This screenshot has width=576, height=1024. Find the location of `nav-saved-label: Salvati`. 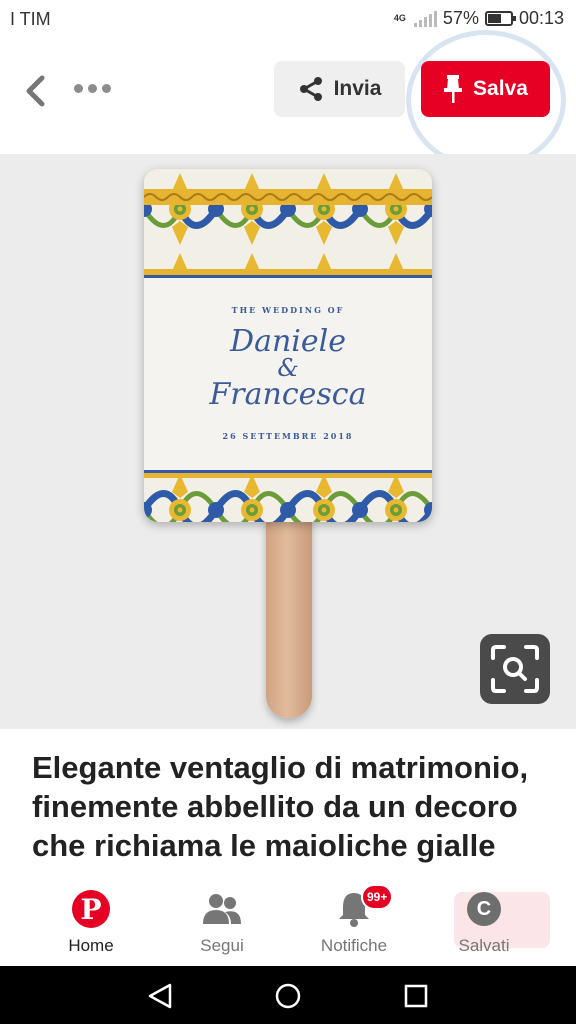

nav-saved-label: Salvati is located at coordinates (484, 945).